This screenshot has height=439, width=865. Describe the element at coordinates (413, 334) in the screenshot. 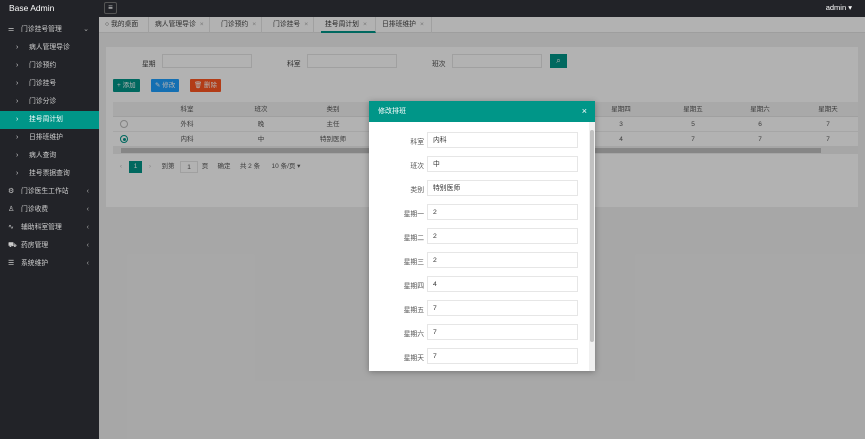

I see `field-label: 星期六` at that location.